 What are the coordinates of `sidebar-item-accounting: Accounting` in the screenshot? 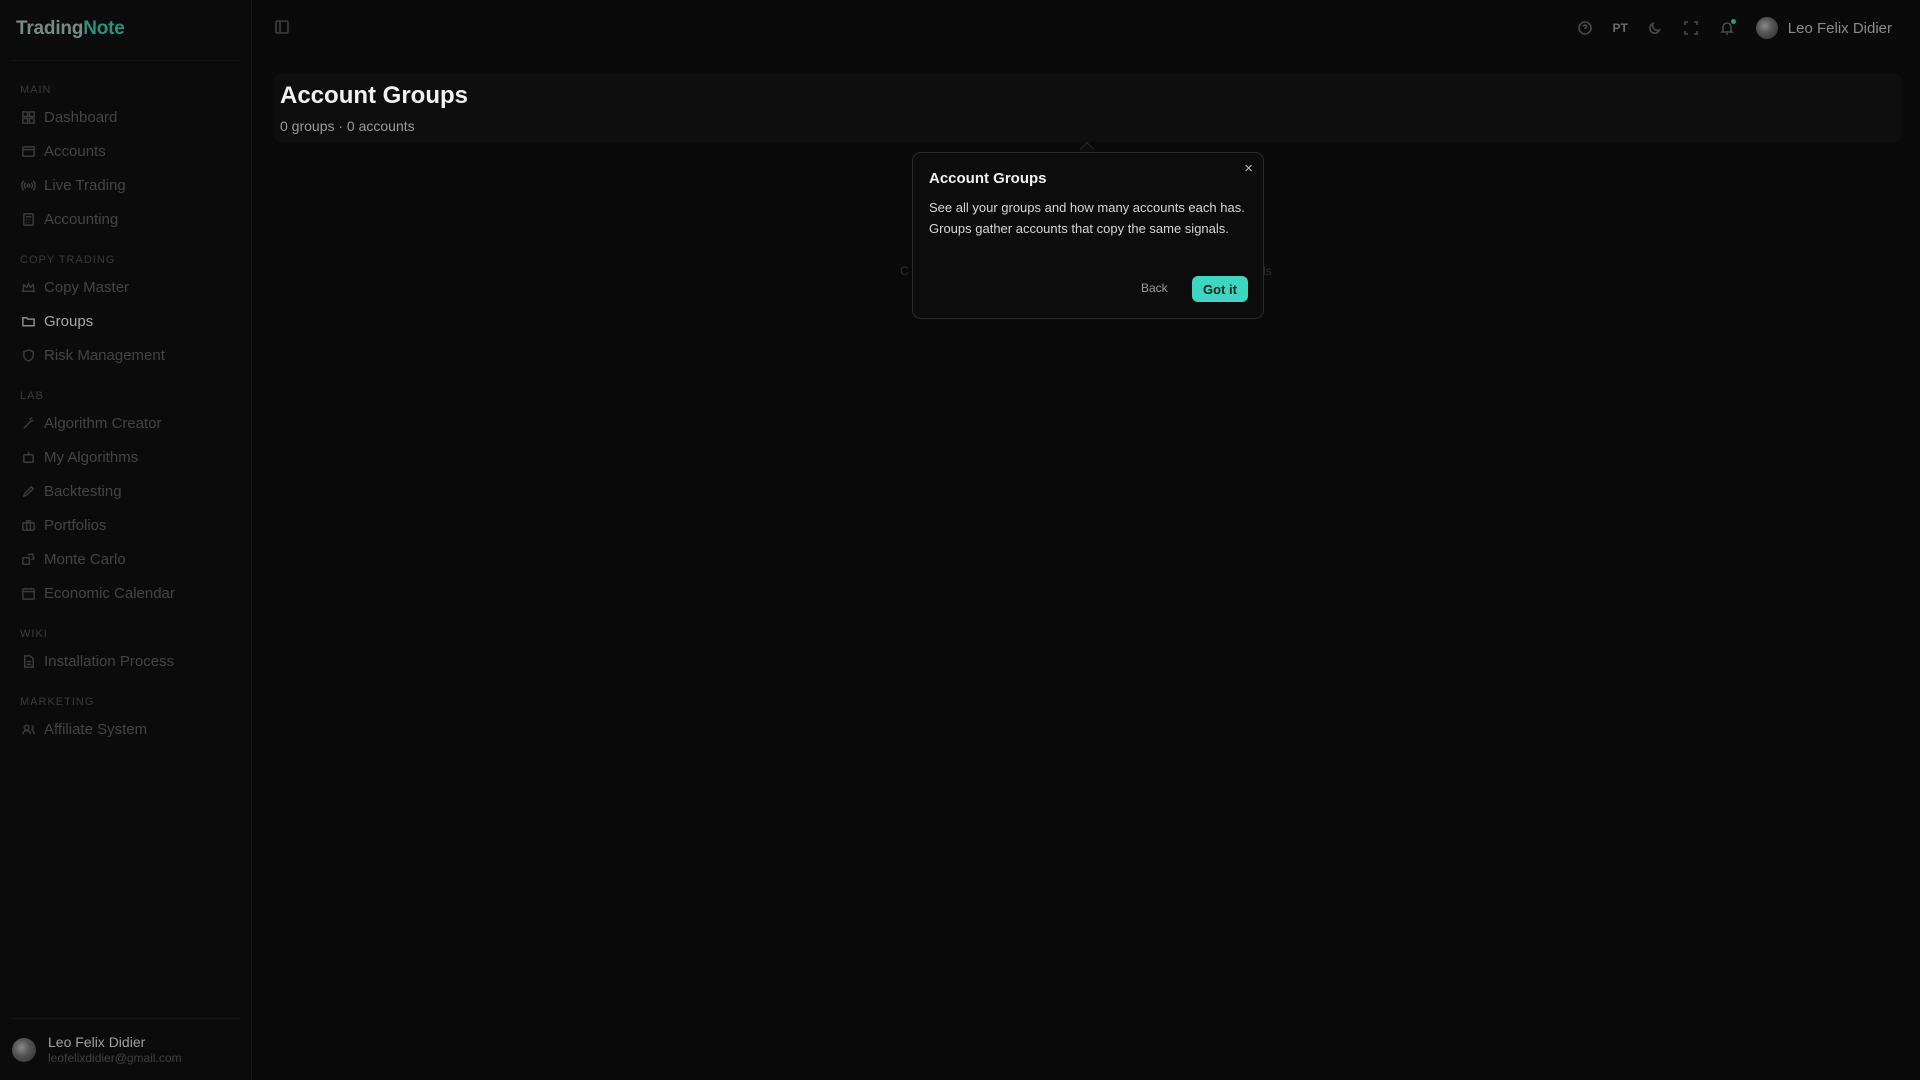 It's located at (125, 219).